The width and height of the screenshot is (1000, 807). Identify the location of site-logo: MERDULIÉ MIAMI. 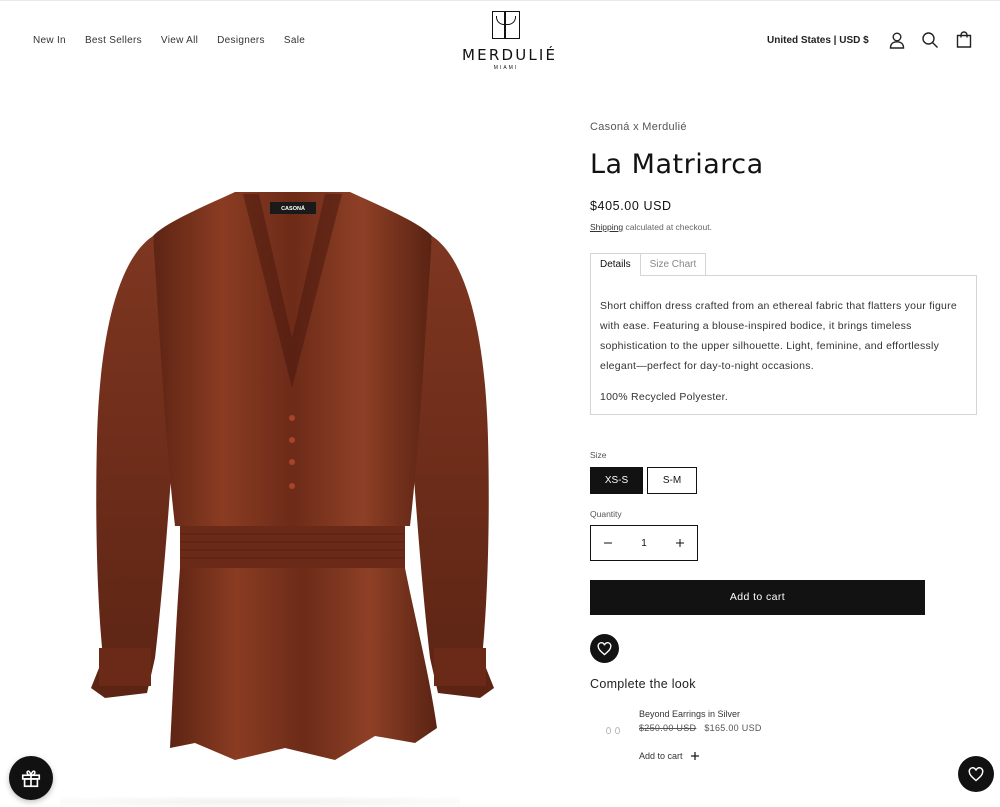
(510, 41).